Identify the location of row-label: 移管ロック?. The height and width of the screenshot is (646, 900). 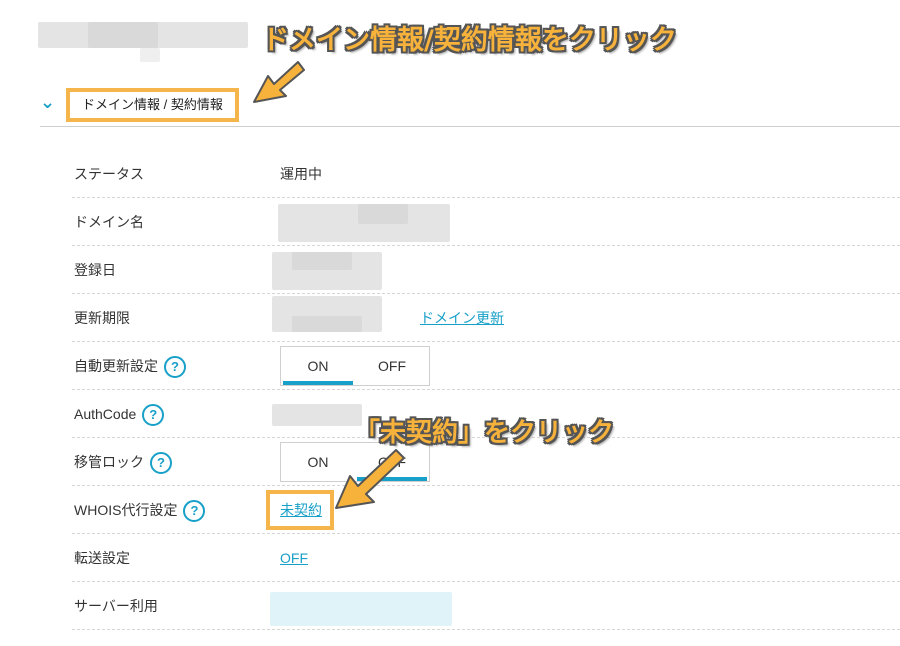
(123, 462).